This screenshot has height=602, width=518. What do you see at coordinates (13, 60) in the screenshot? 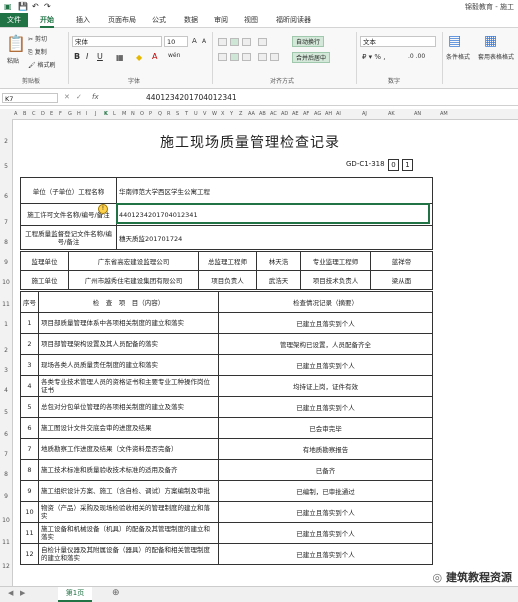
I see `paste-button: 粘贴` at bounding box center [13, 60].